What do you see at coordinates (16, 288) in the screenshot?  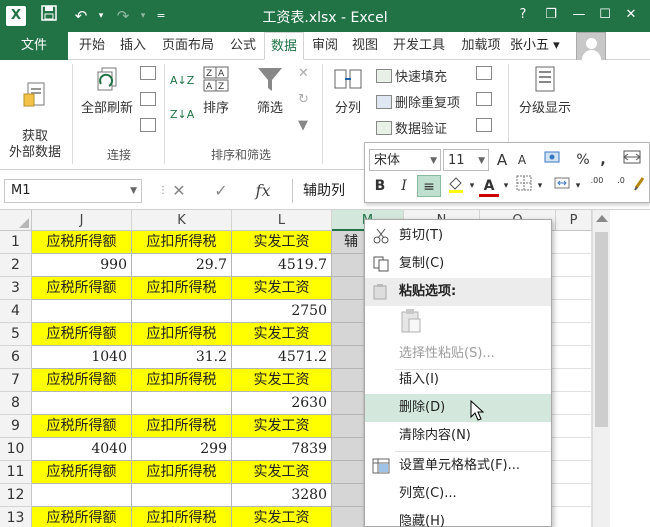 I see `row-header: 3` at bounding box center [16, 288].